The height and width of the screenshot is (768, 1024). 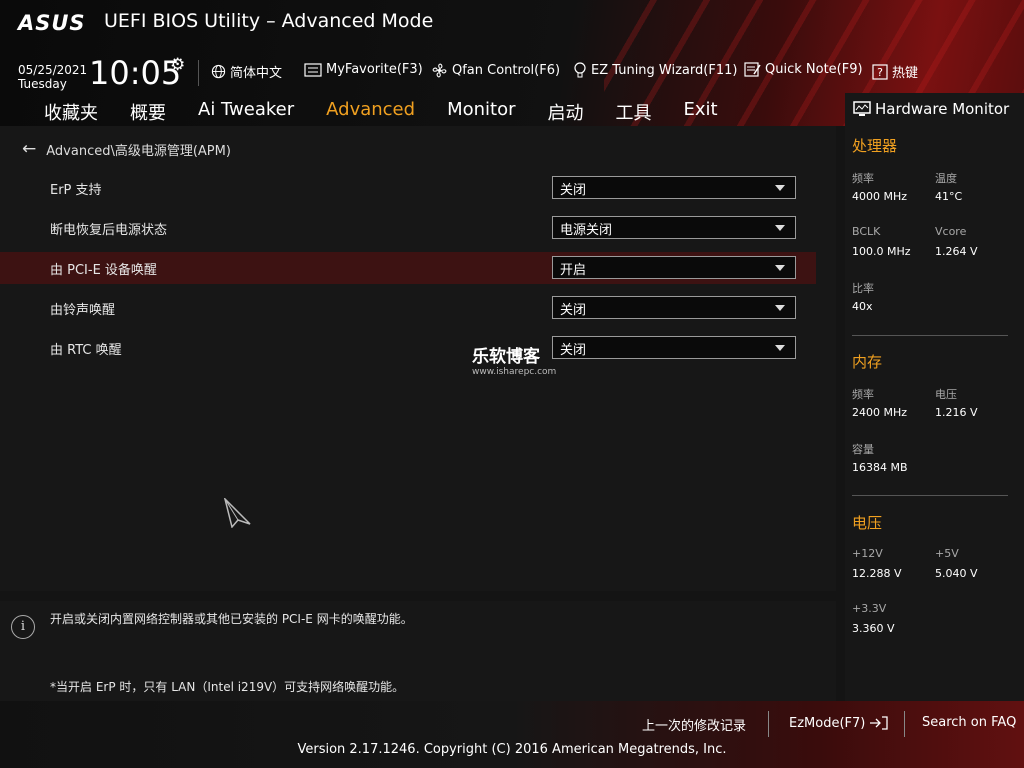 What do you see at coordinates (52, 23) in the screenshot?
I see `asus-logo: ASUS` at bounding box center [52, 23].